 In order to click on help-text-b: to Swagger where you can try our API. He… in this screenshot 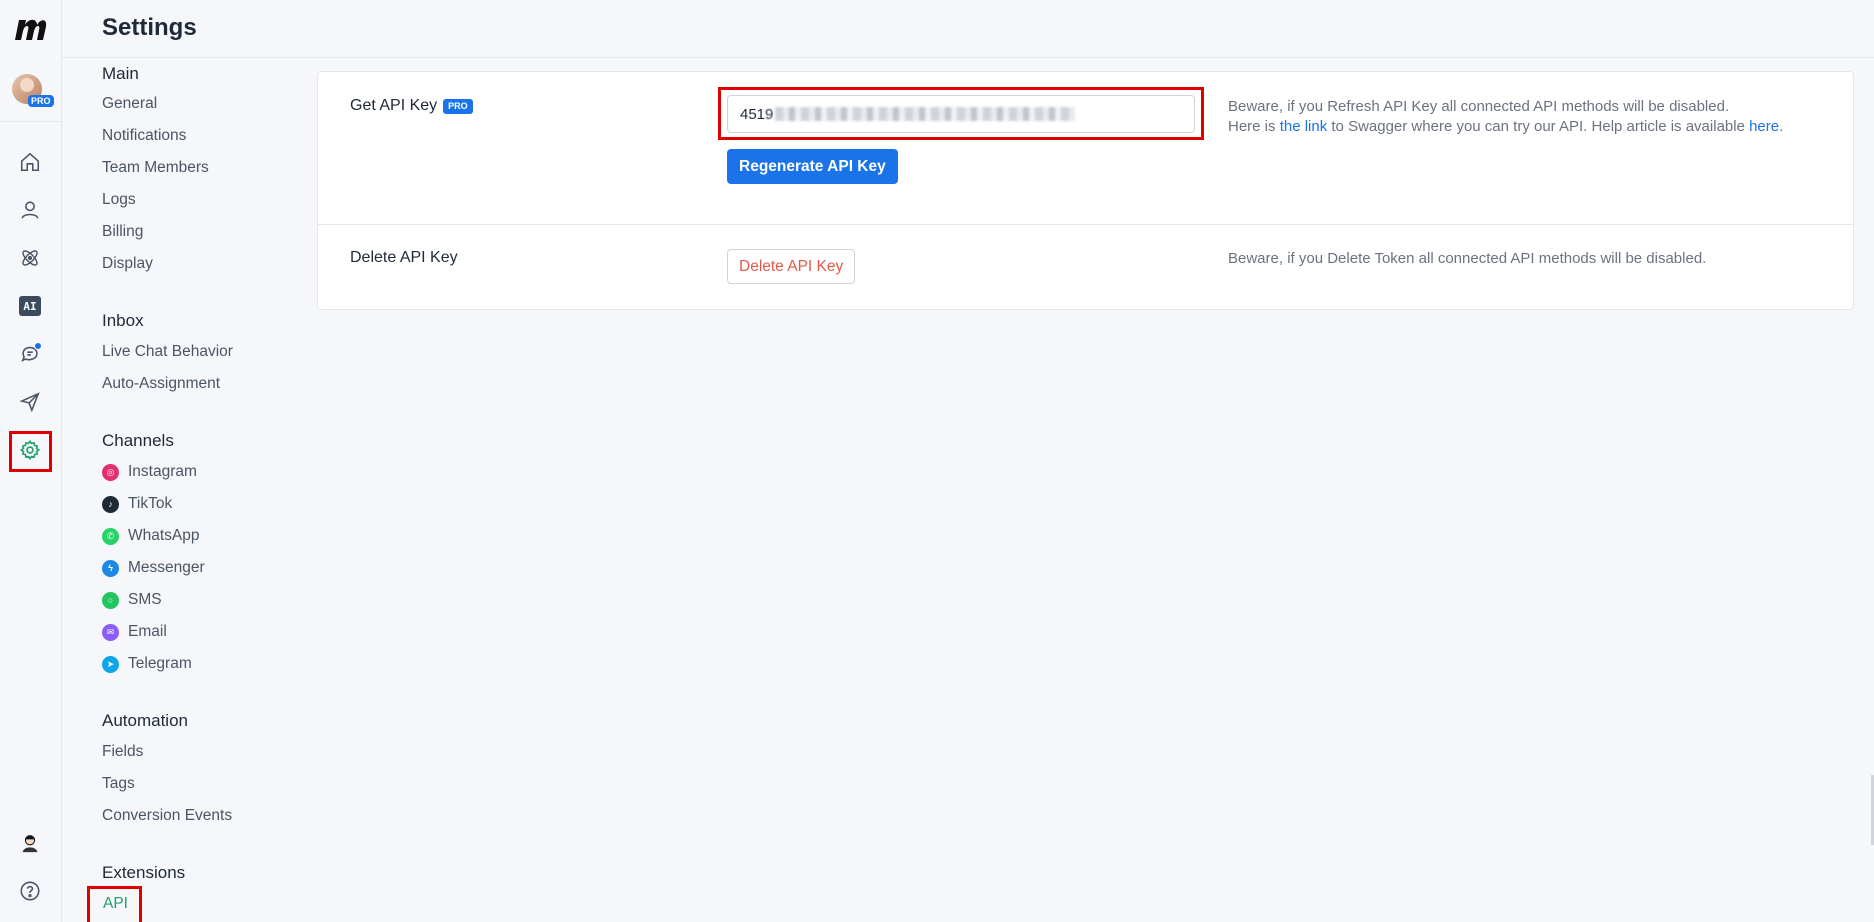, I will do `click(1538, 126)`.